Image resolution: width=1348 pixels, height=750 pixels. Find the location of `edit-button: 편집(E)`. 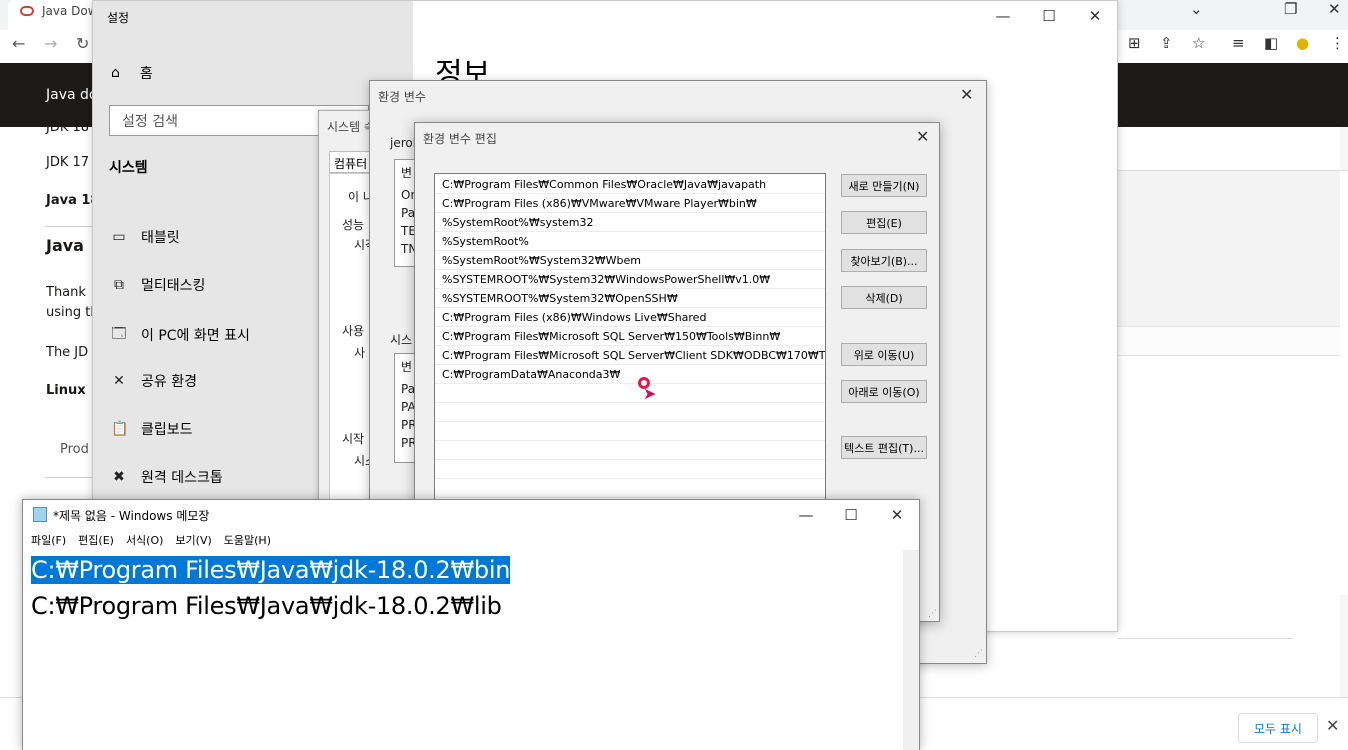

edit-button: 편집(E) is located at coordinates (884, 222).